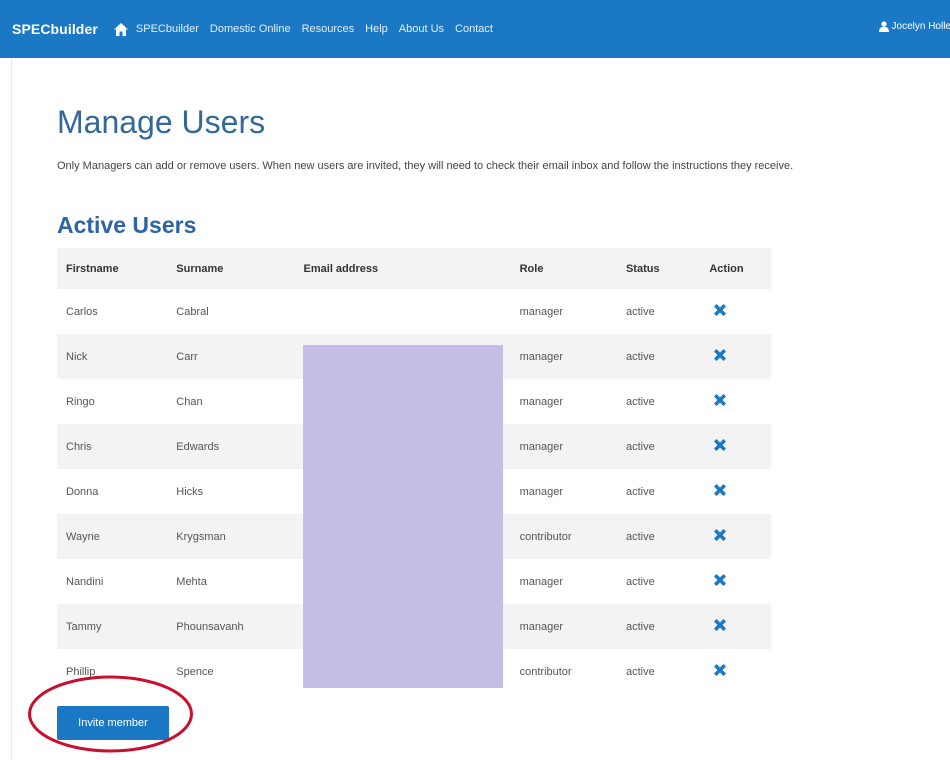  I want to click on column-header-status: Status, so click(642, 268).